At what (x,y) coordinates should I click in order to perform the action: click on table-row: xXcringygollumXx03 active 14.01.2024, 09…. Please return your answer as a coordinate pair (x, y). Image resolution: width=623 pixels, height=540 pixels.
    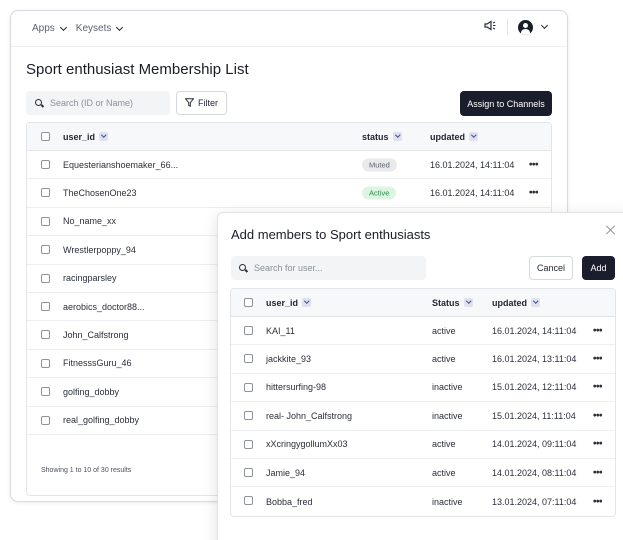
    Looking at the image, I should click on (423, 445).